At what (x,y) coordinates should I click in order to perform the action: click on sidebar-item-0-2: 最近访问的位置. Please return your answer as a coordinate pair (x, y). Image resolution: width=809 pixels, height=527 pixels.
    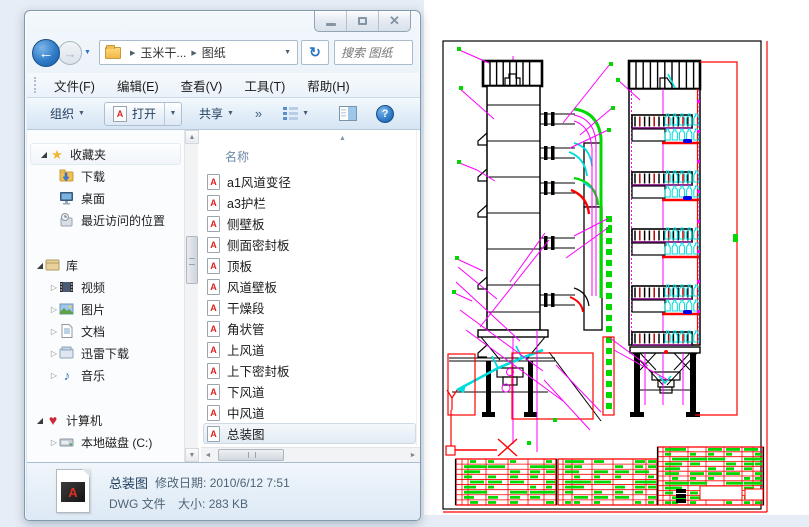
    Looking at the image, I should click on (105, 220).